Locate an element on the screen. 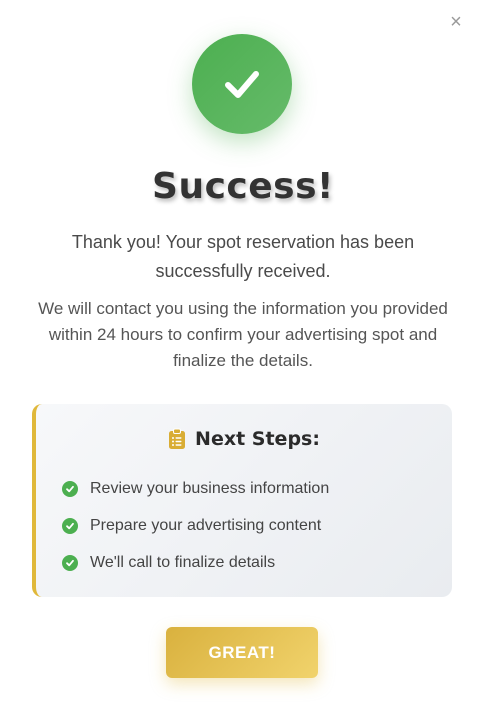 The width and height of the screenshot is (486, 707). close-icon: × is located at coordinates (456, 22).